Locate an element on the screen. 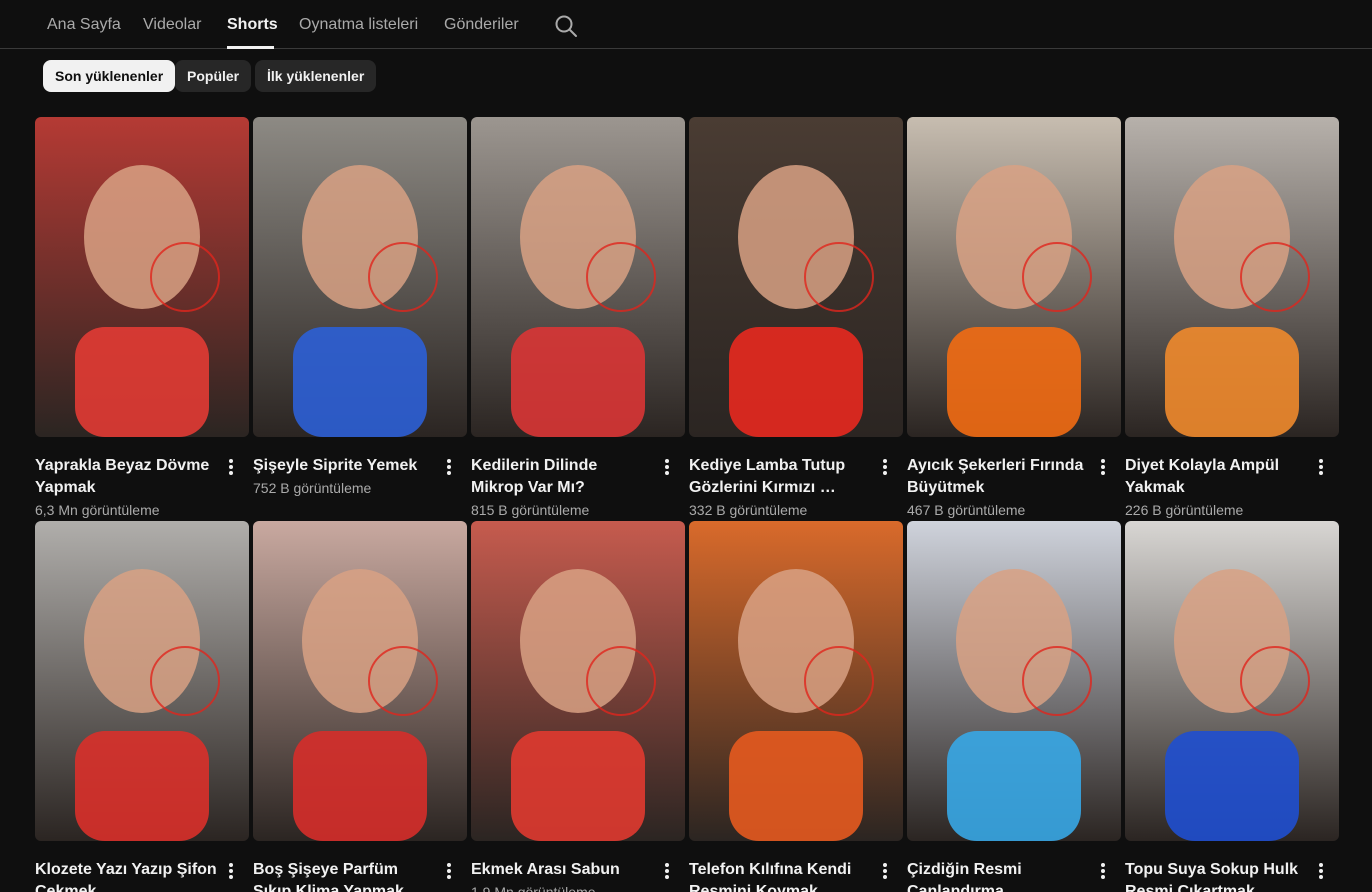 The width and height of the screenshot is (1372, 892). short-title: Yaprakla Beyaz Dövme Yapmak is located at coordinates (126, 477).